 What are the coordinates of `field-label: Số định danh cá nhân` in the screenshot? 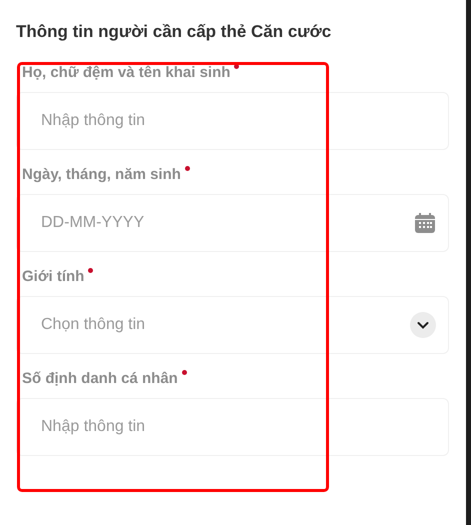 It's located at (100, 378).